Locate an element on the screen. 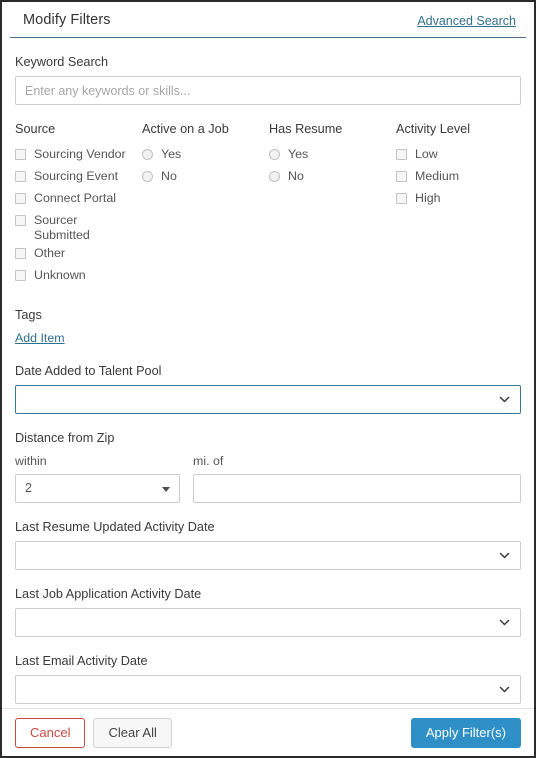 This screenshot has width=536, height=758. distance-within-select: 2 is located at coordinates (97, 488).